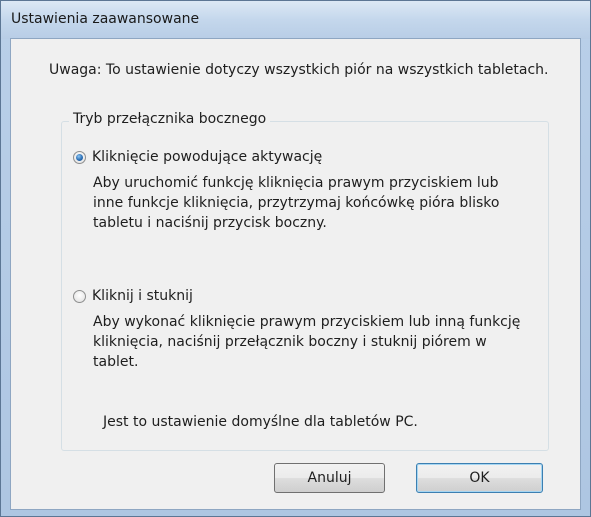  Describe the element at coordinates (79, 296) in the screenshot. I see `radio-unchecked-icon` at that location.